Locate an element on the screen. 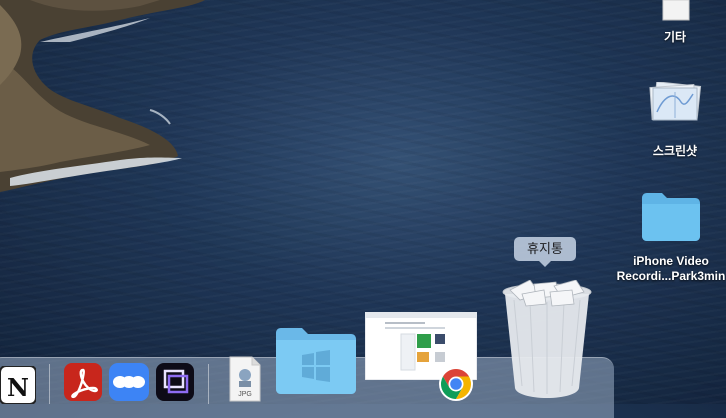 The height and width of the screenshot is (418, 726). dock-item-windows-folder is located at coordinates (316, 362).